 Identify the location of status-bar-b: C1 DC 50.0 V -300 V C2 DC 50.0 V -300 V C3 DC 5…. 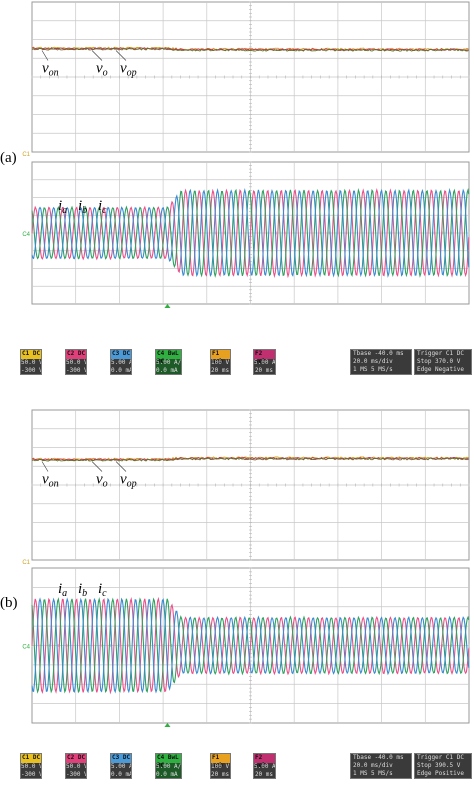
(246, 766).